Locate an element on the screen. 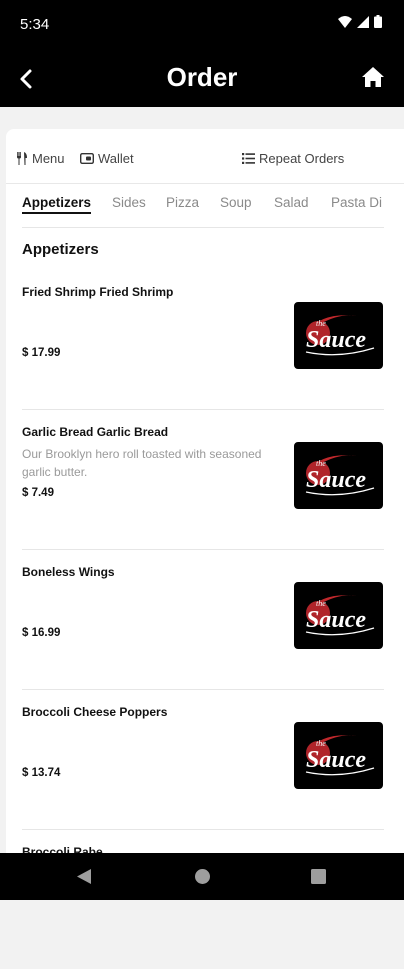  item-price: $ 17.99 is located at coordinates (41, 353).